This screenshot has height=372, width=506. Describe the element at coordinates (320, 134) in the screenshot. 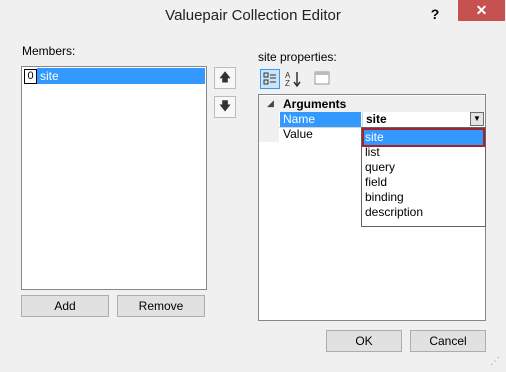

I see `property-name-value: Value` at that location.